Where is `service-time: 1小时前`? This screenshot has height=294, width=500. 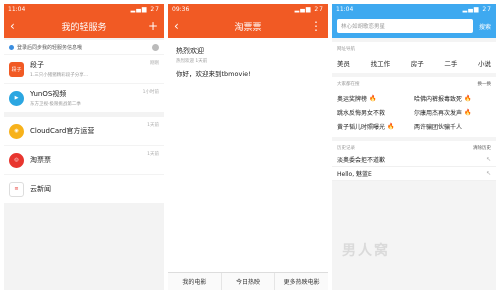
service-time: 1小时前 is located at coordinates (150, 92).